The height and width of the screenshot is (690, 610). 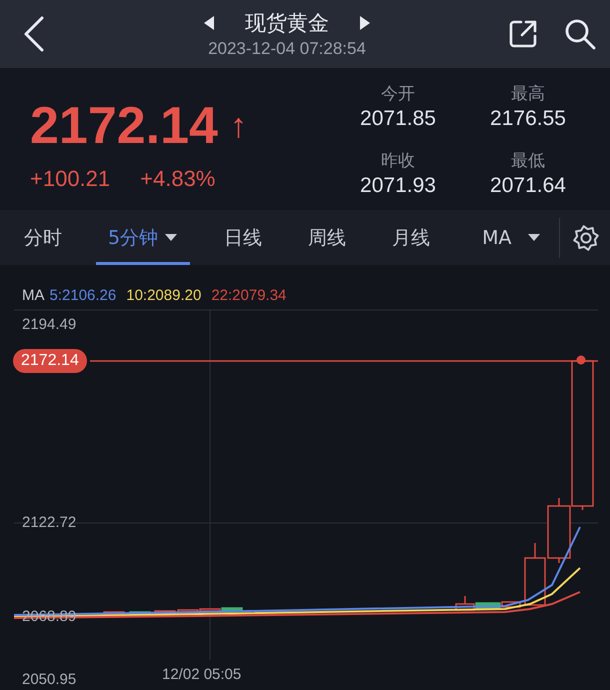 I want to click on stat-value: 2071.85, so click(x=398, y=119).